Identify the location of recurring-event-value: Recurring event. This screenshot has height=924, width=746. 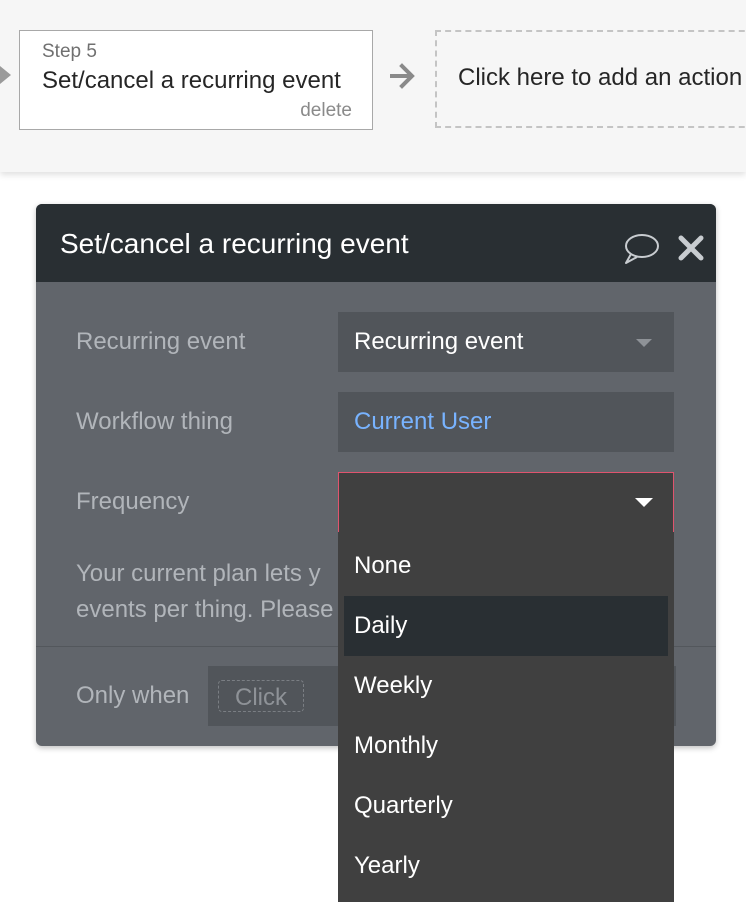
(439, 341).